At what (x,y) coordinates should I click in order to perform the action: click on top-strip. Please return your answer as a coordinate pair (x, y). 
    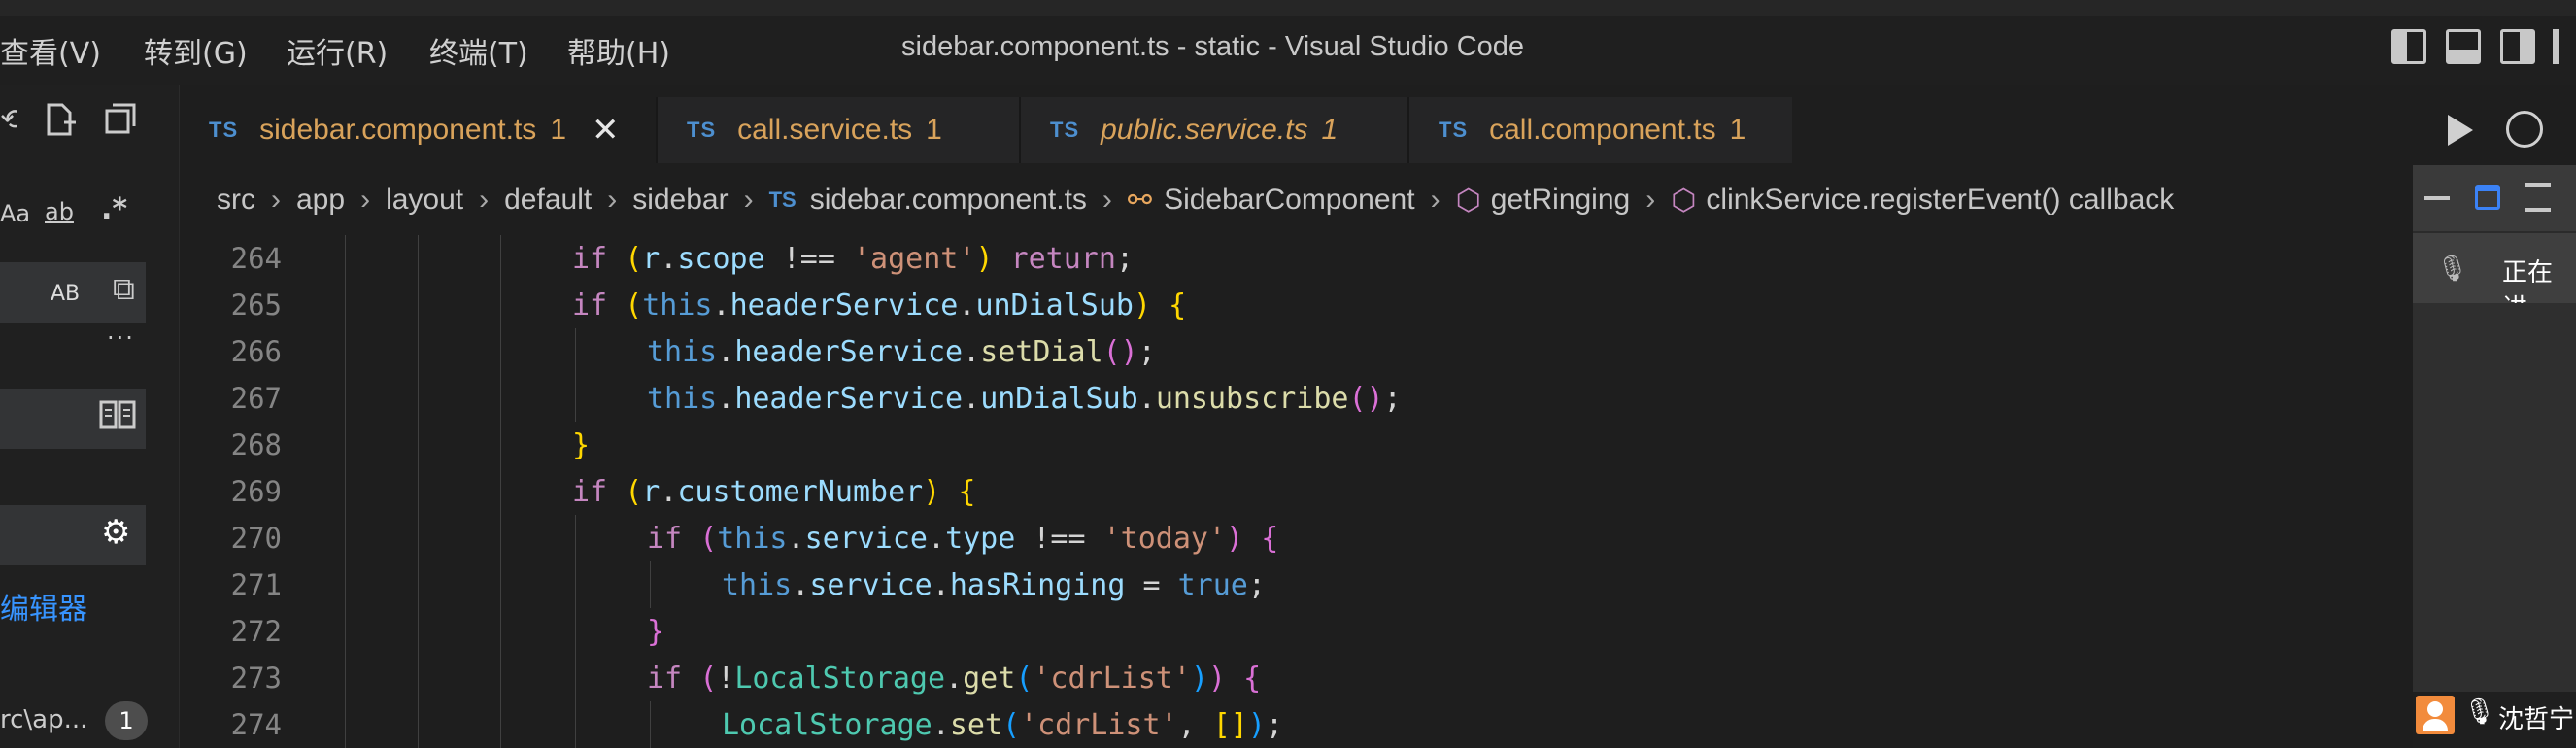
    Looking at the image, I should click on (1288, 8).